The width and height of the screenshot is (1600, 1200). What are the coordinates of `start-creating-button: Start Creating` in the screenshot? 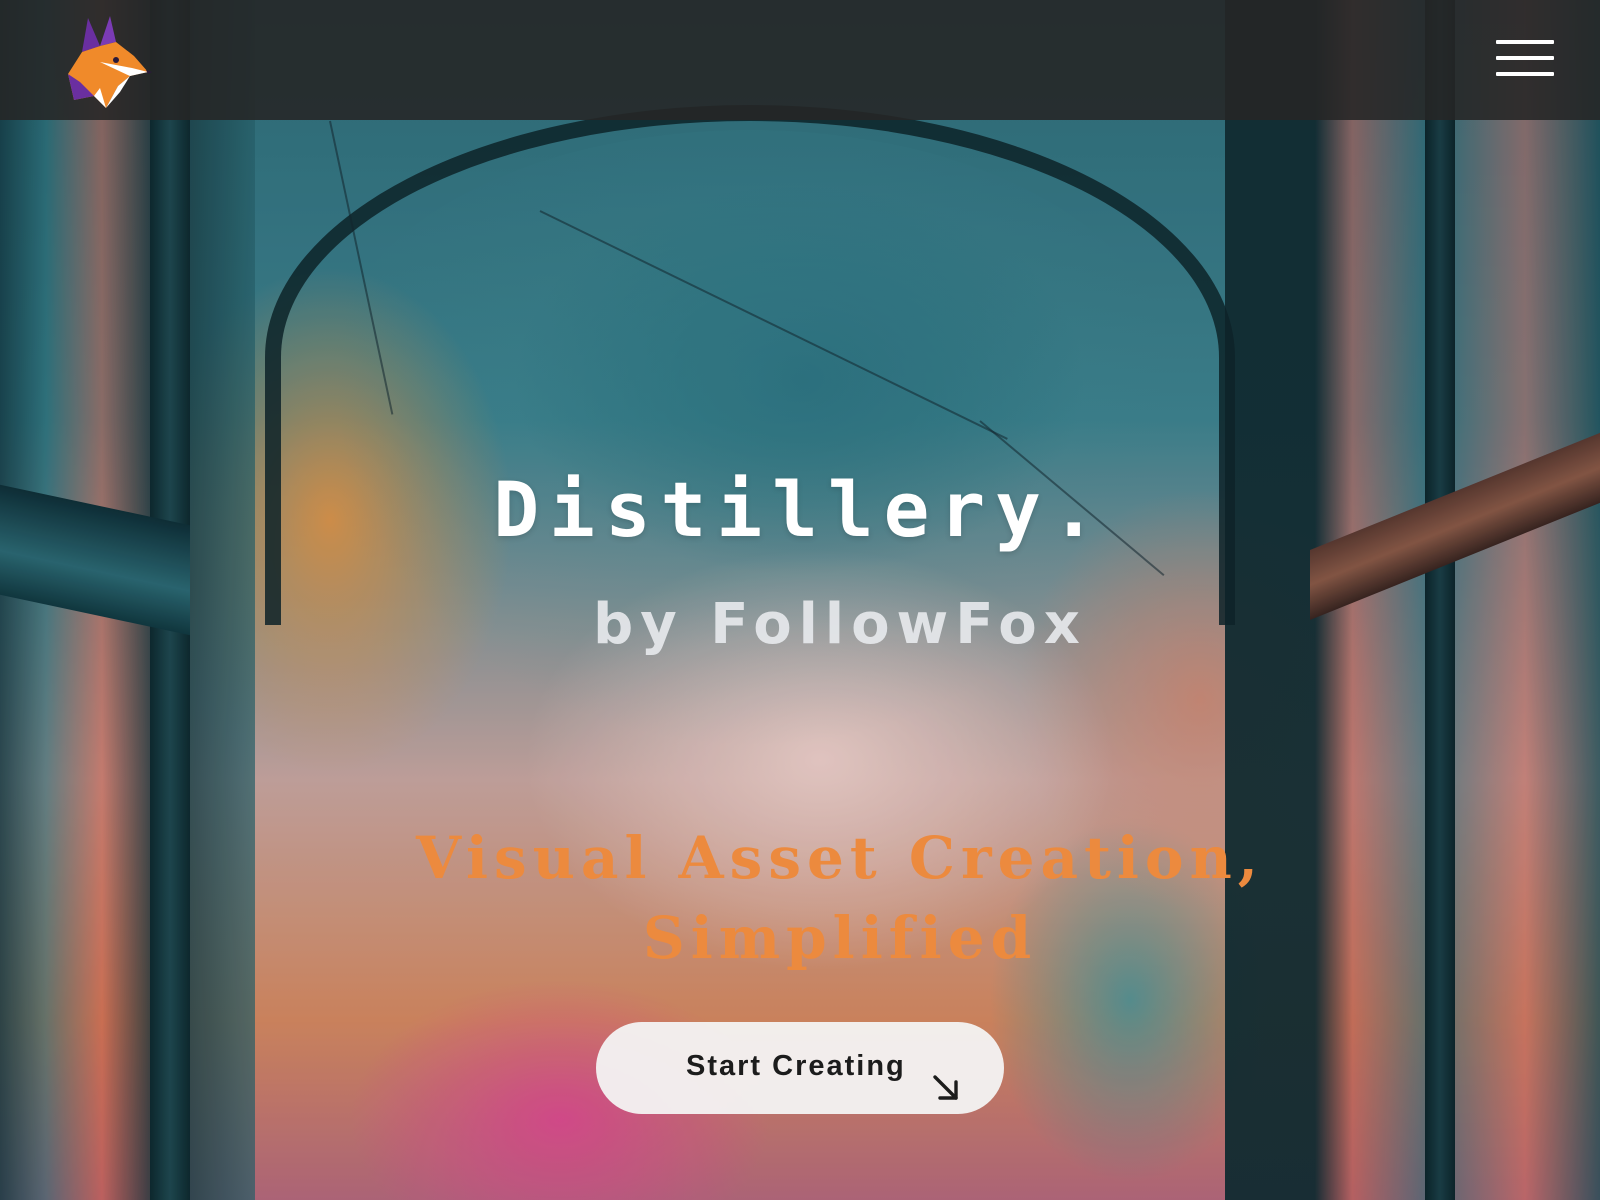 It's located at (800, 1068).